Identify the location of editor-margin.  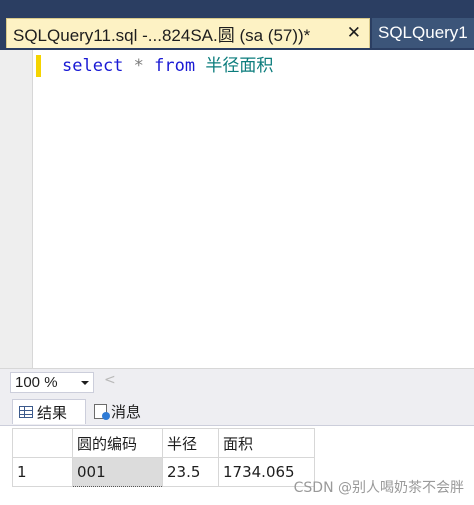
(16, 209).